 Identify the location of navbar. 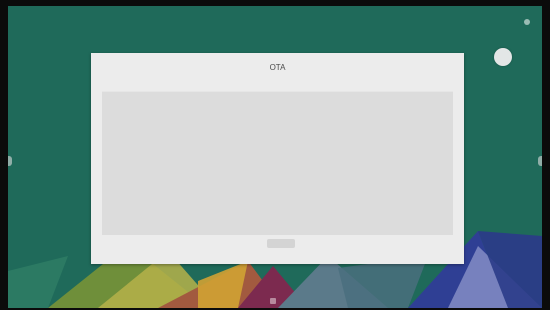
(276, 298).